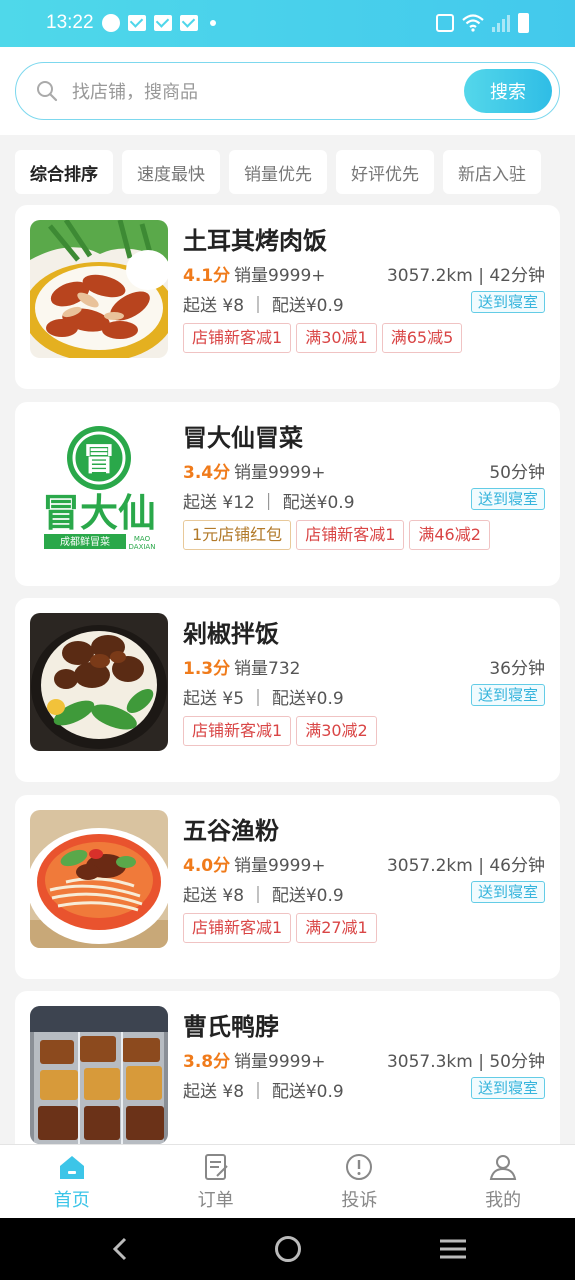  Describe the element at coordinates (71, 1200) in the screenshot. I see `tab-label: 首页` at that location.